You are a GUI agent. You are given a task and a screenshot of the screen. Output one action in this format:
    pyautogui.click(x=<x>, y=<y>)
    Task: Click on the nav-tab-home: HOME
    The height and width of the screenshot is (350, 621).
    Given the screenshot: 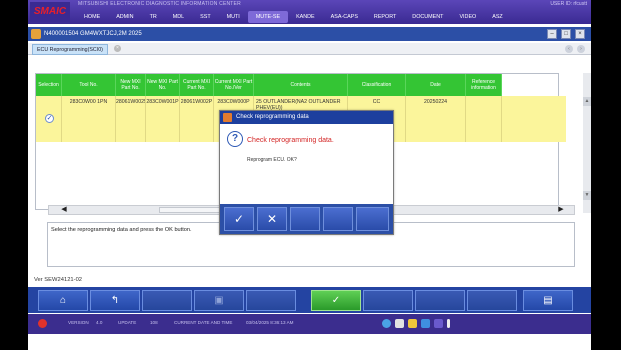 What is the action you would take?
    pyautogui.click(x=92, y=17)
    